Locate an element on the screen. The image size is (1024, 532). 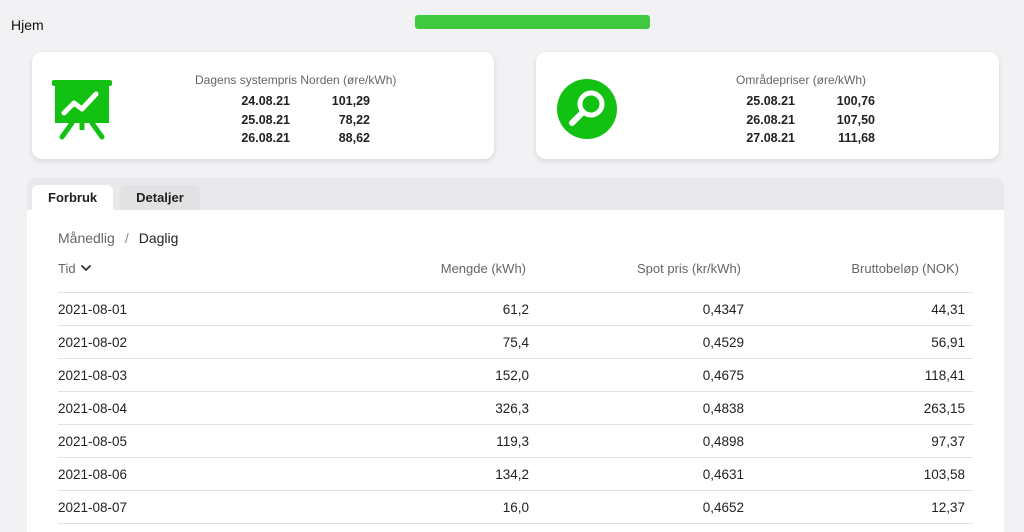
table-row: 2021-08-06 134,2 0,4631 103,58 is located at coordinates (515, 474).